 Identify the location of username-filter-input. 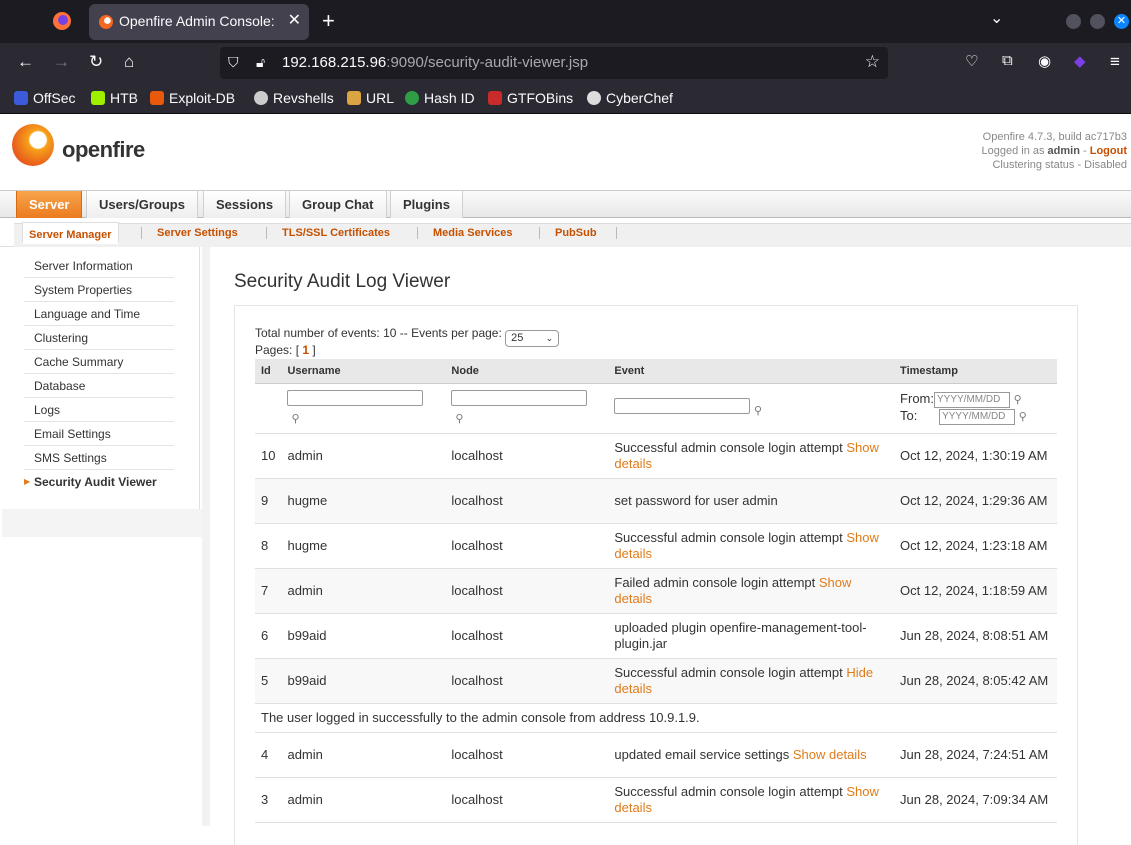
(355, 397).